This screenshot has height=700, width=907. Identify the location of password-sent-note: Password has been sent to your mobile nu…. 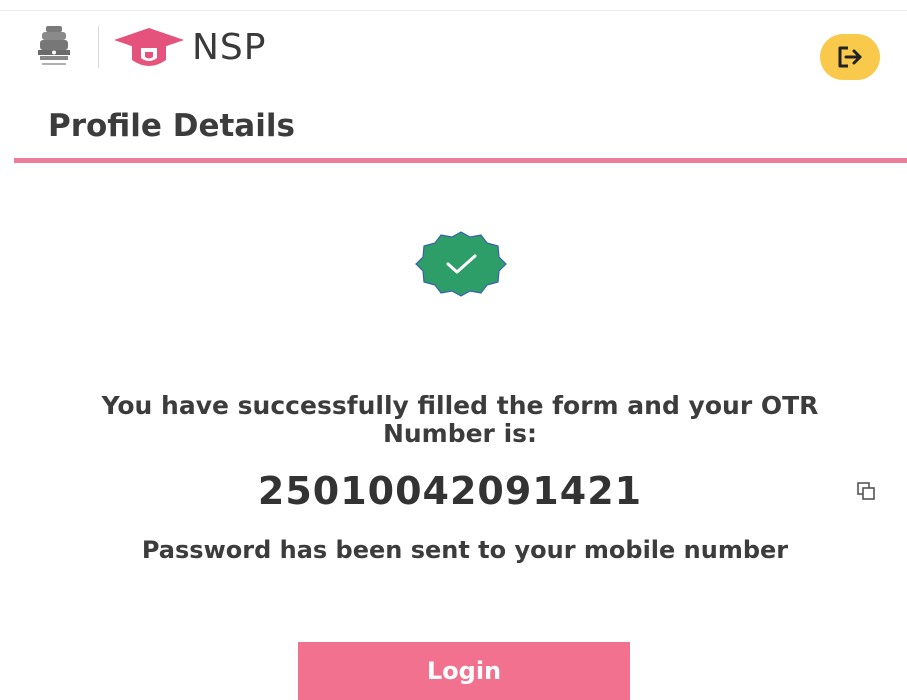
(465, 550).